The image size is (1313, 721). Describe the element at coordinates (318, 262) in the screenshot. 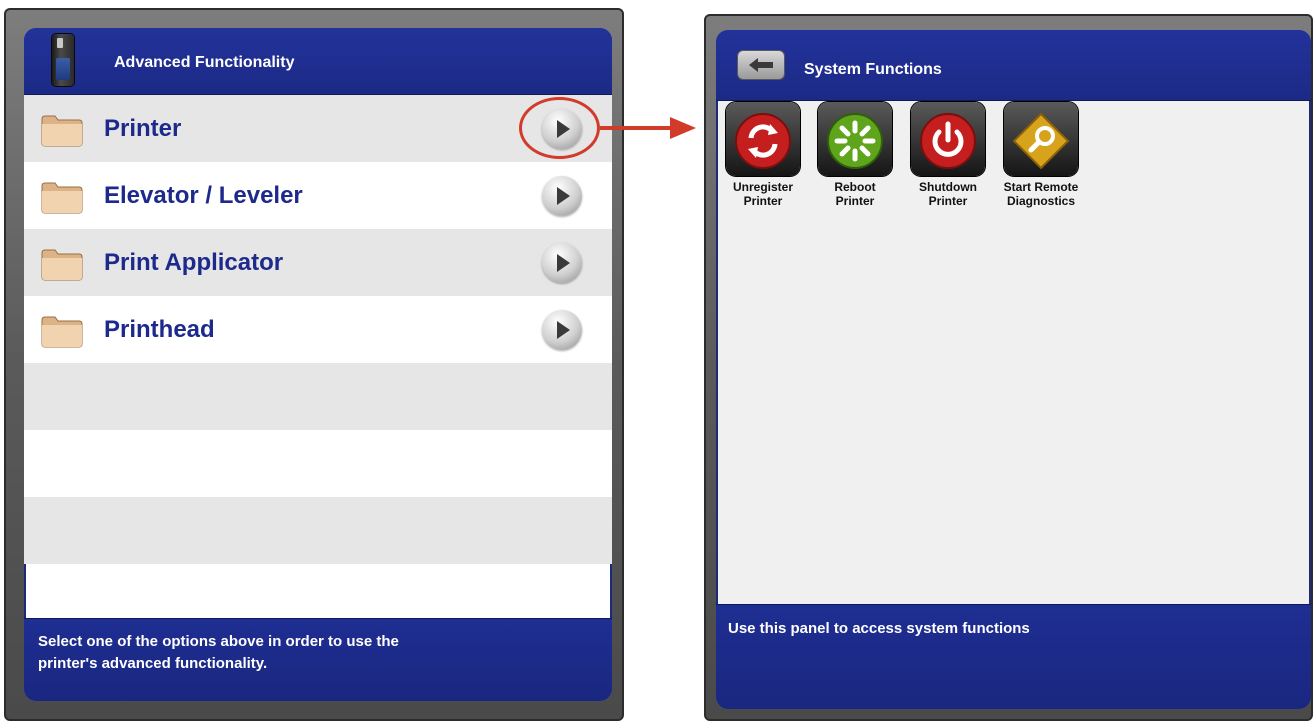

I see `menu-item-print-applicator: Print Applicator` at that location.